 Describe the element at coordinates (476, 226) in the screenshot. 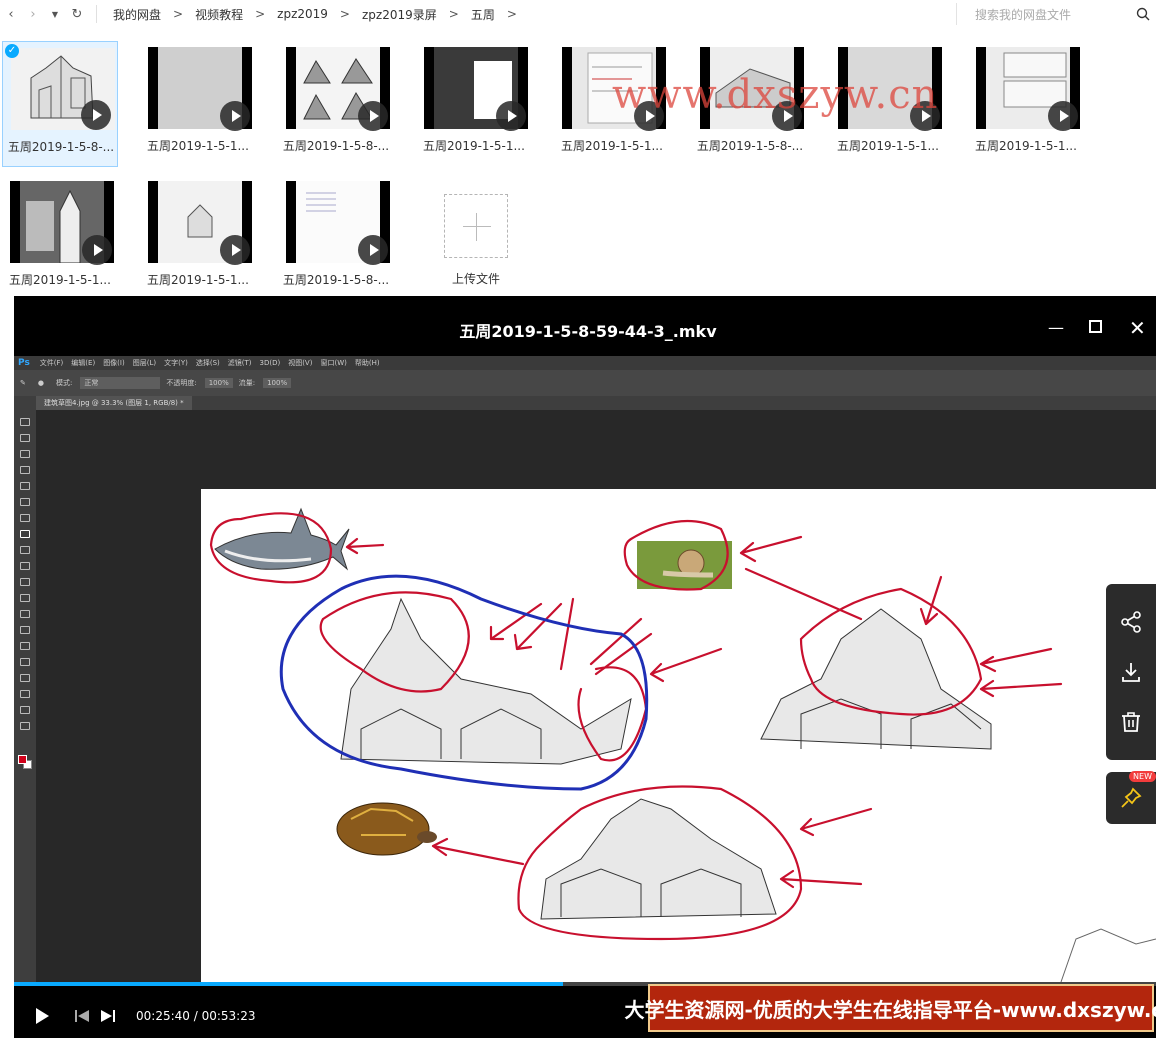

I see `upload-button` at that location.